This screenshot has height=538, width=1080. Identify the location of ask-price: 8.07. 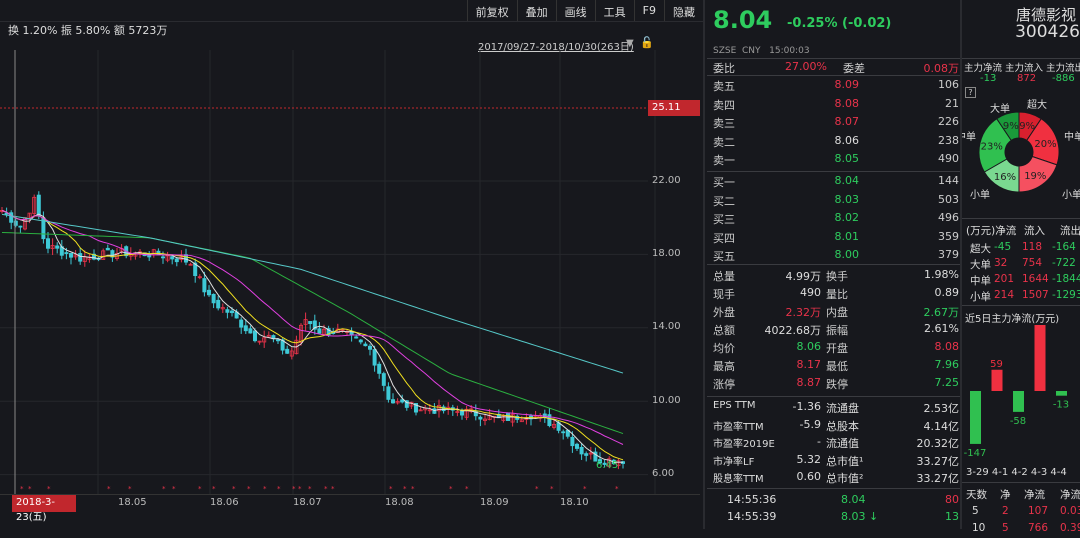
(847, 121).